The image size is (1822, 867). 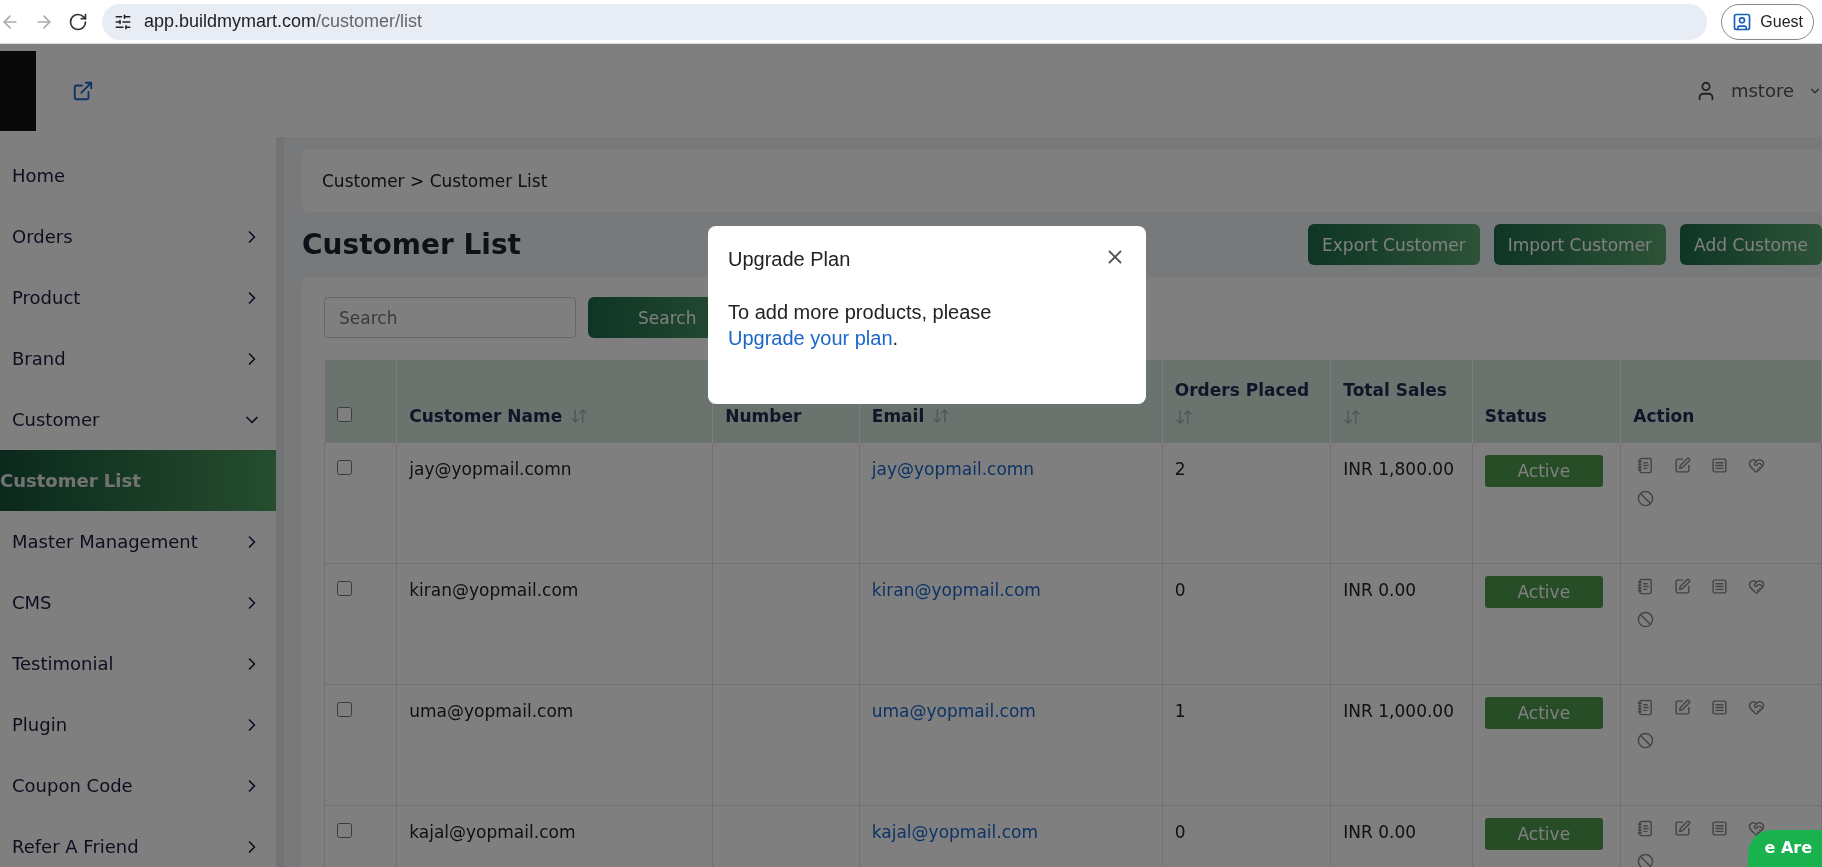 I want to click on email-link: kajal@yopmail.com, so click(x=954, y=831).